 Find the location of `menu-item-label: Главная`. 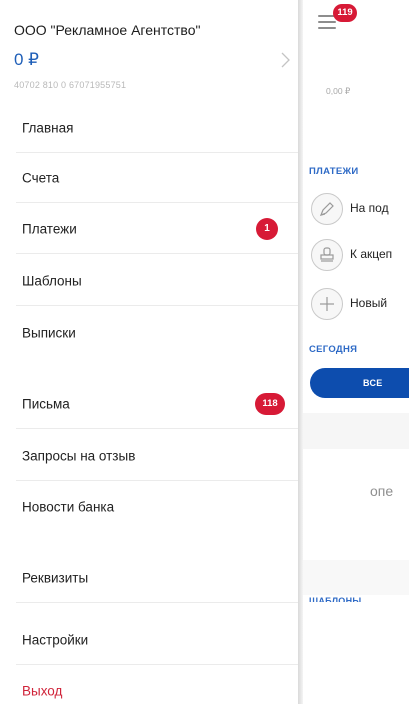

menu-item-label: Главная is located at coordinates (48, 128).